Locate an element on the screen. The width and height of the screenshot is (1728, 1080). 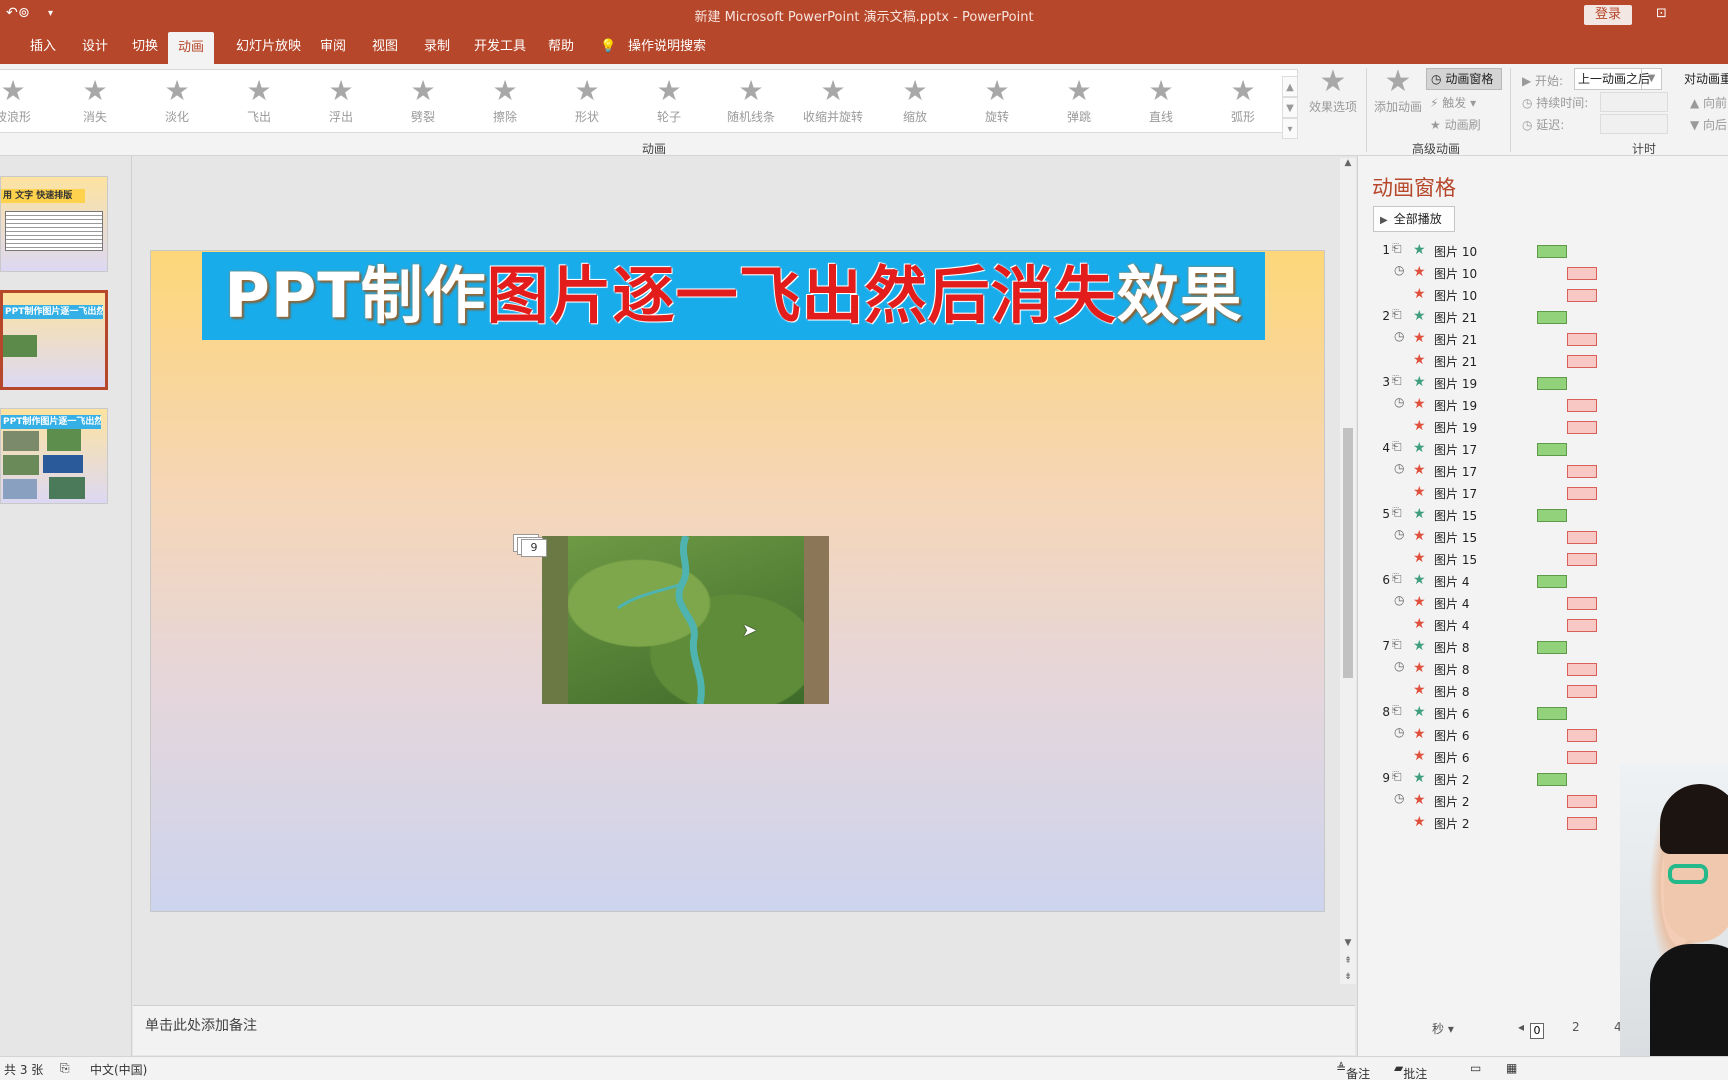
animation-effect-7: ★ 形状 is located at coordinates (587, 101).